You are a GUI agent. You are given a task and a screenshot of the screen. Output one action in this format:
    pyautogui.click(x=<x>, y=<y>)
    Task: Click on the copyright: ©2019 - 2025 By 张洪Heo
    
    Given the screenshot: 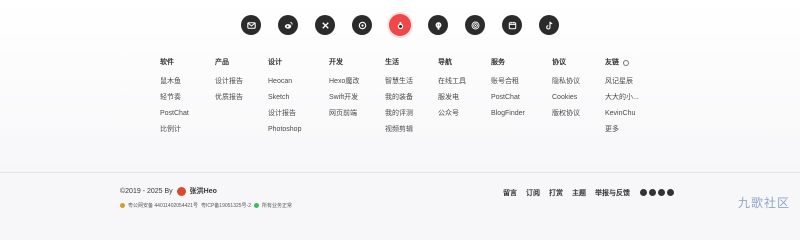 What is the action you would take?
    pyautogui.click(x=168, y=191)
    